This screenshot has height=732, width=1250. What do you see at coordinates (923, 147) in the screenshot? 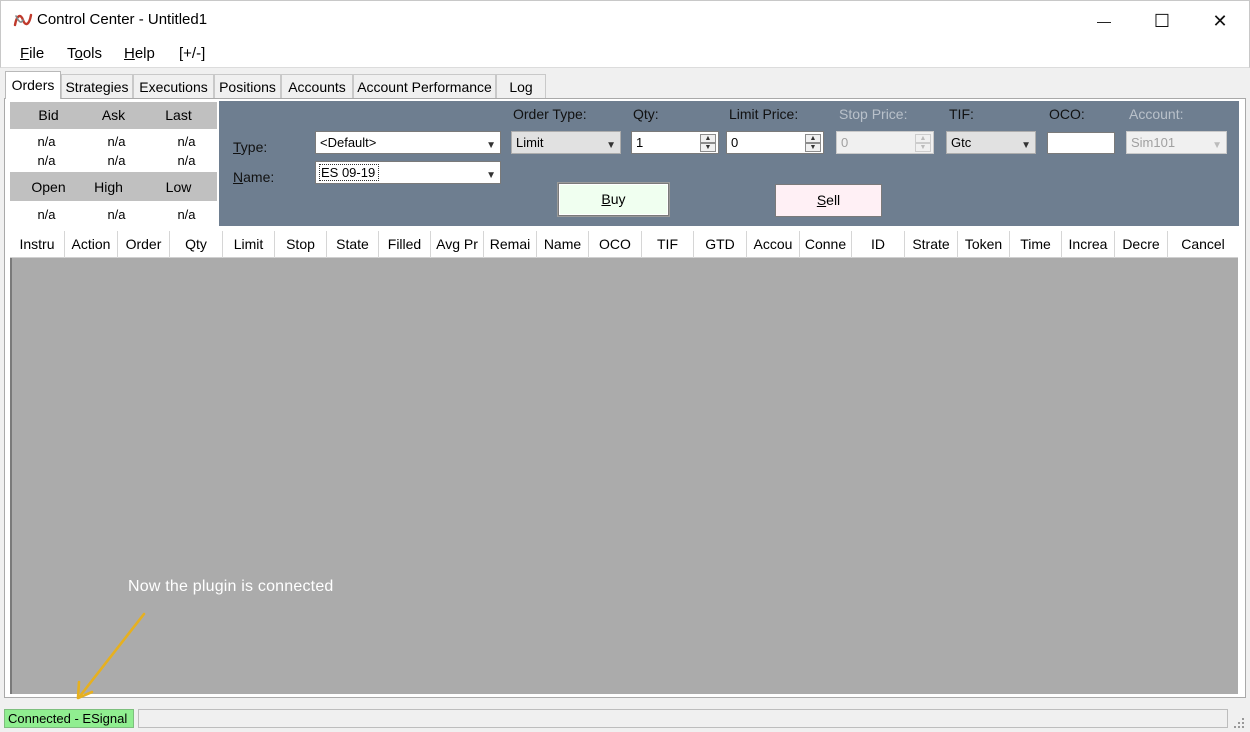
I see `stop-down-icon: ▼` at bounding box center [923, 147].